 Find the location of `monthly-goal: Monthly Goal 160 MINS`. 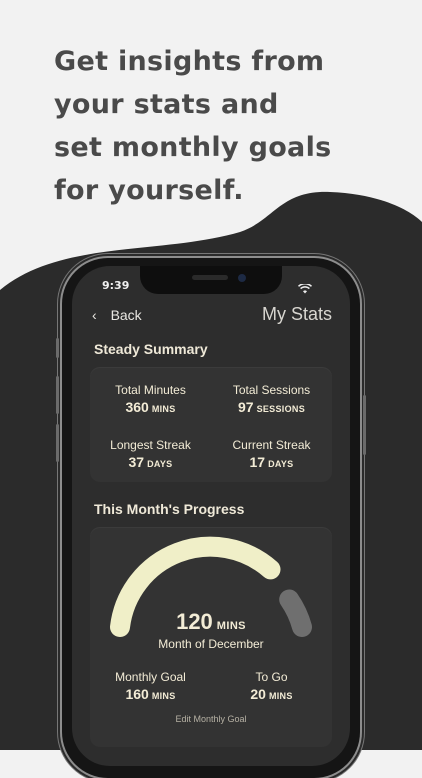

monthly-goal: Monthly Goal 160 MINS is located at coordinates (150, 686).